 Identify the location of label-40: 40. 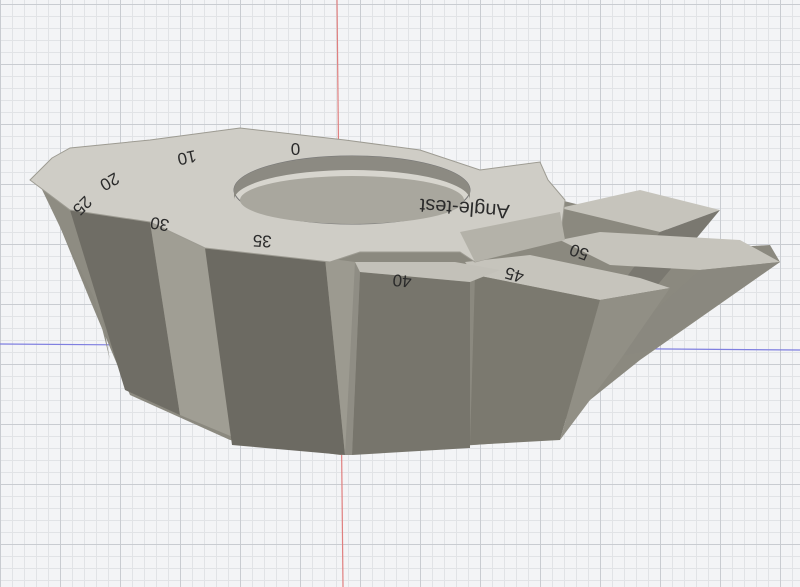
(402, 280).